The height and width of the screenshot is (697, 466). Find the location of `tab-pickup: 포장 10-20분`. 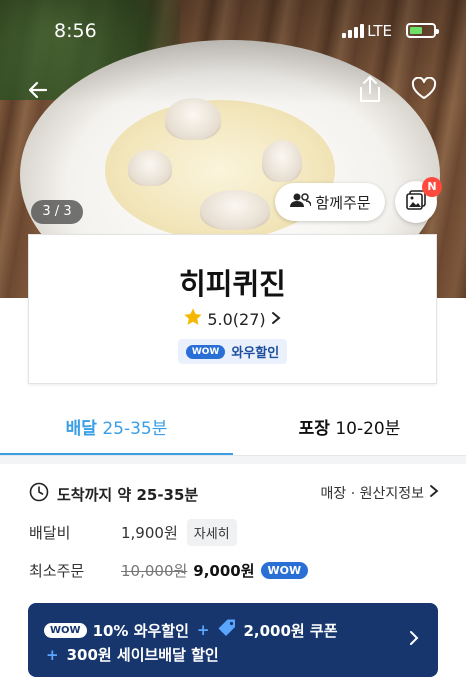

tab-pickup: 포장 10-20분 is located at coordinates (349, 431).